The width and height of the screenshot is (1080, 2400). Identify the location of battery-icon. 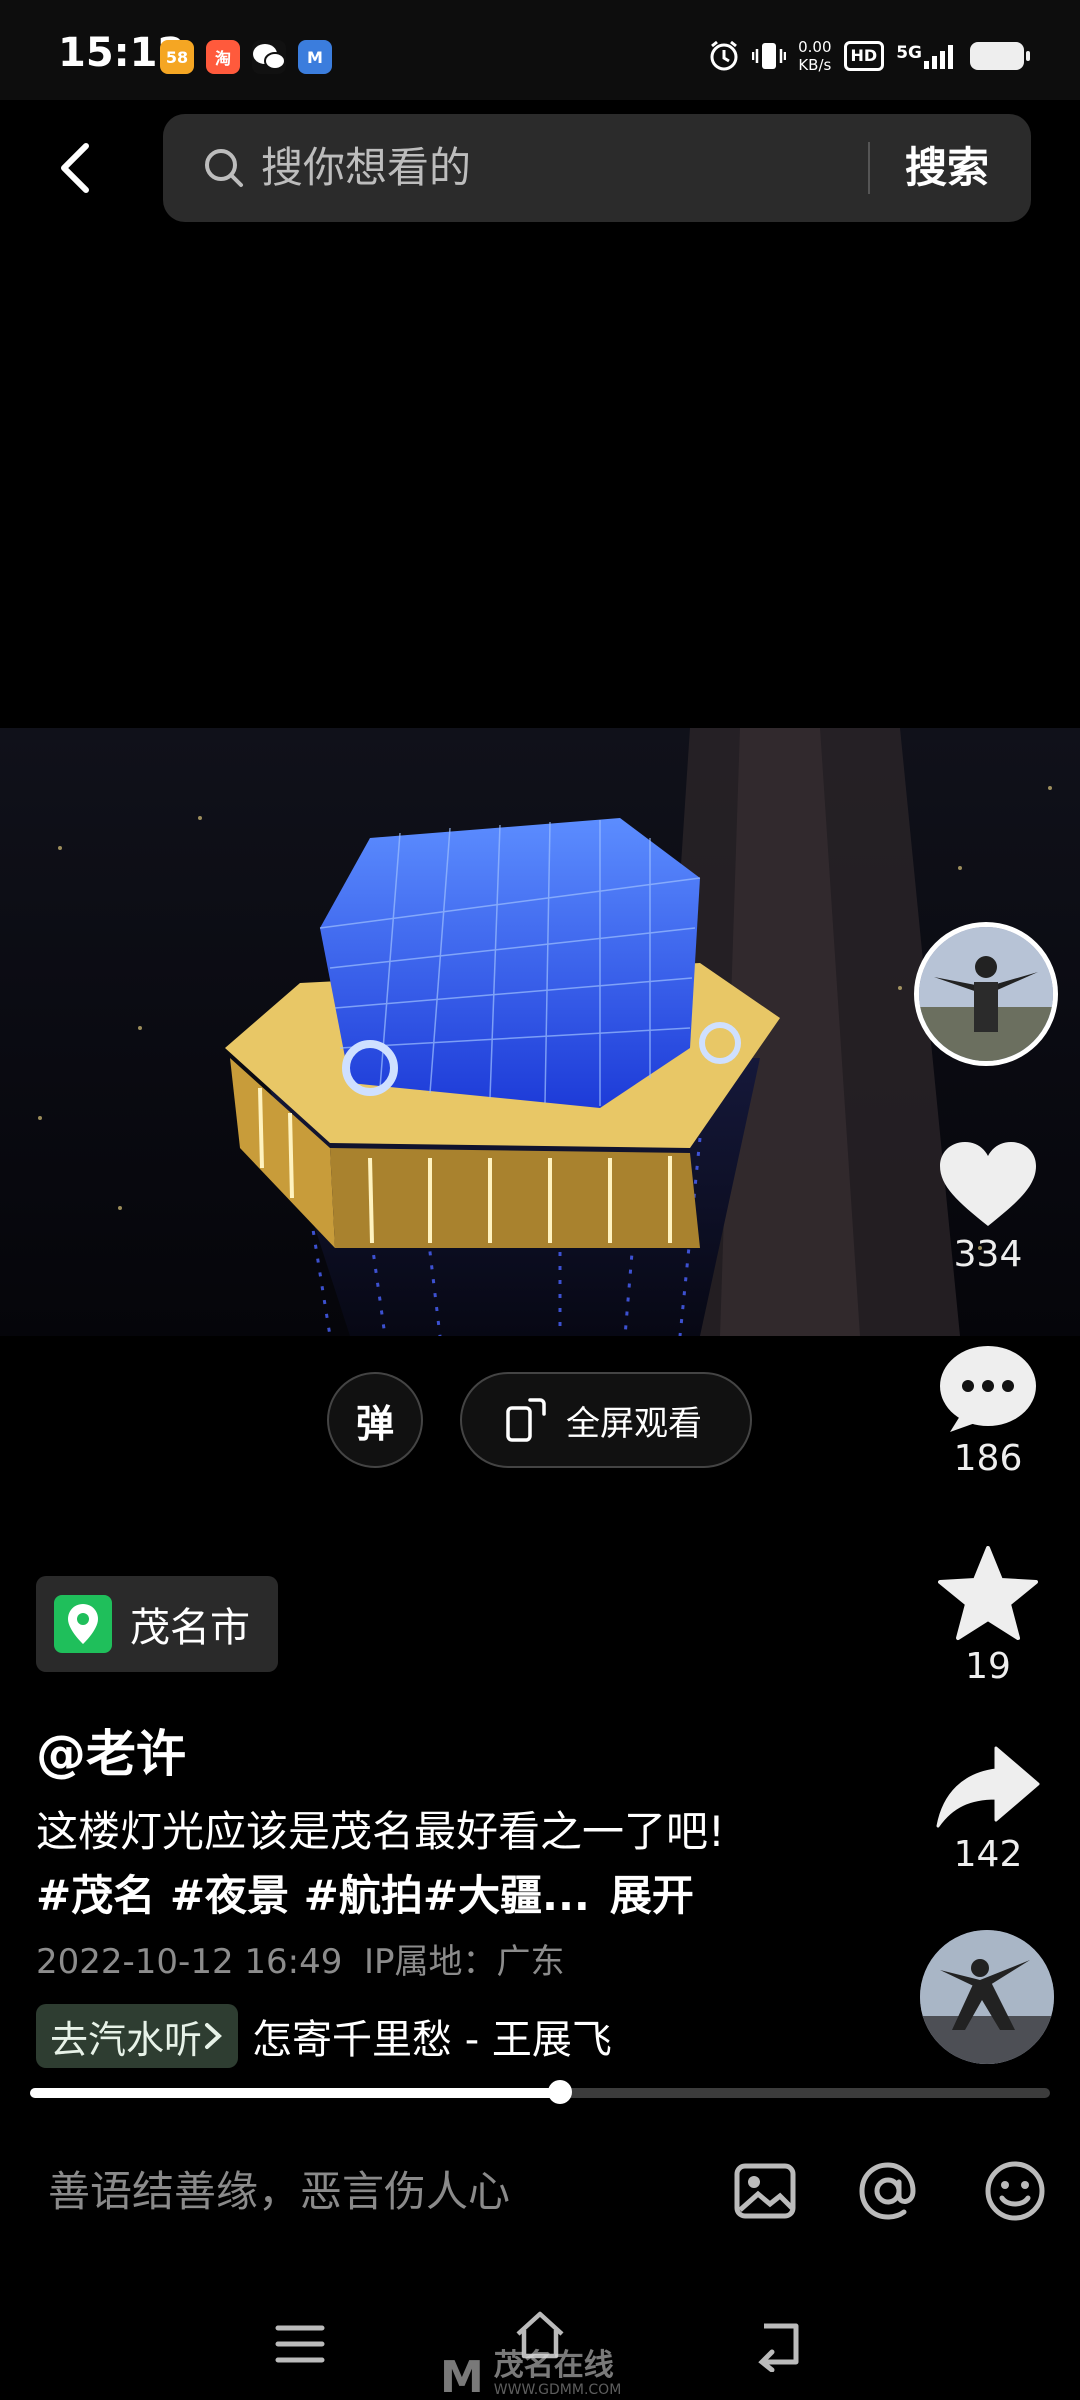
(1000, 56).